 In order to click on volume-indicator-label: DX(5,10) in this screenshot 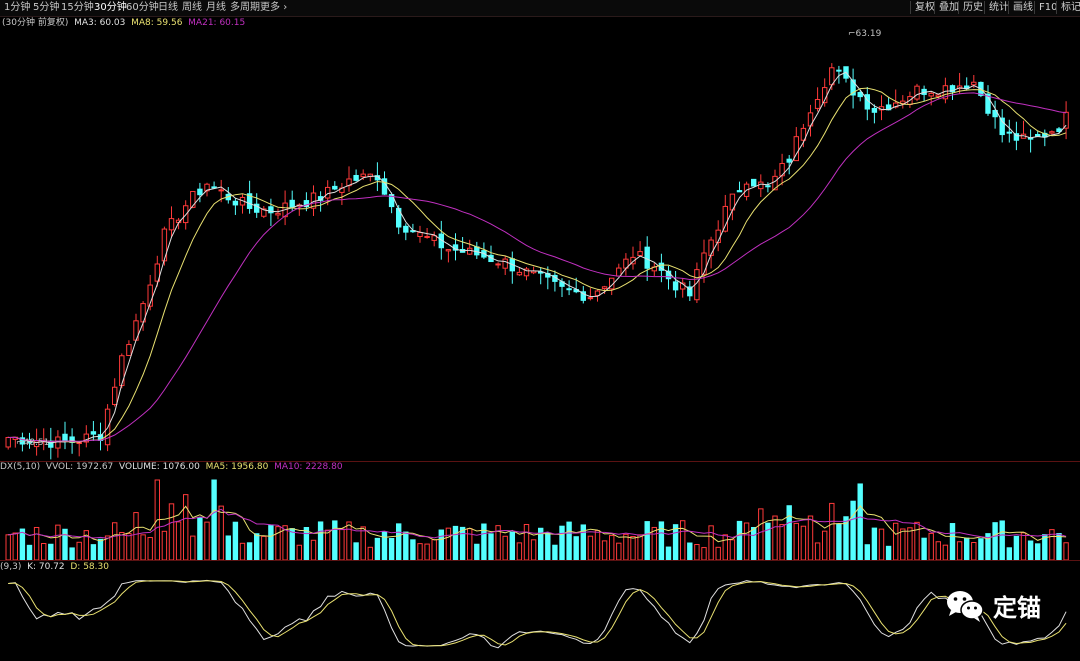, I will do `click(20, 467)`.